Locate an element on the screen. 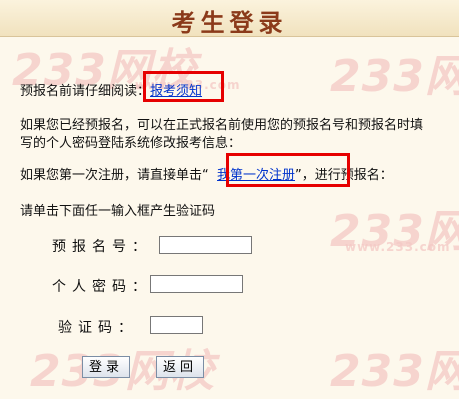  reg-no-input is located at coordinates (205, 245).